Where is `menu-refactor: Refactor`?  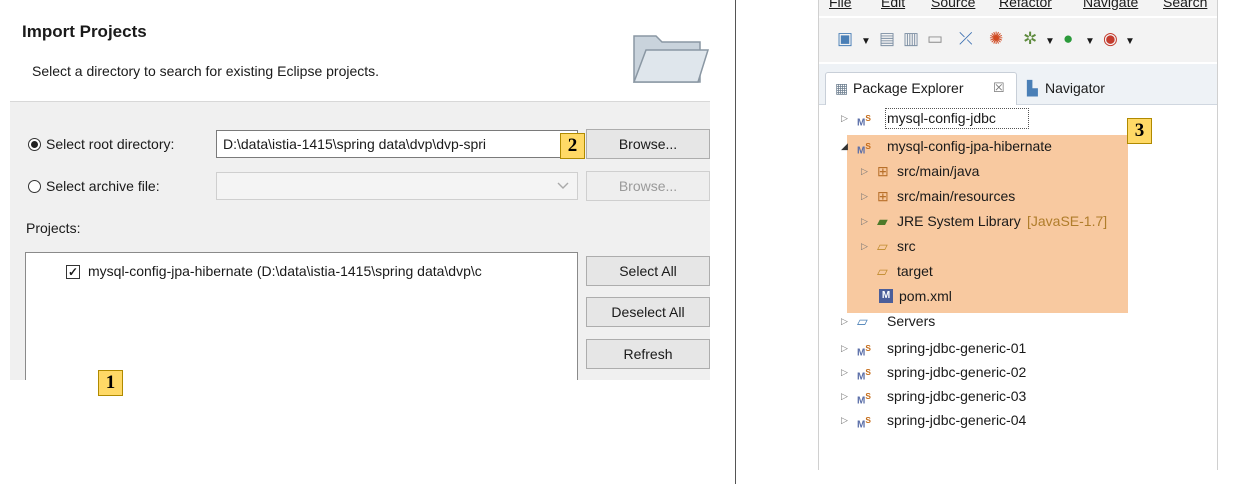
menu-refactor: Refactor is located at coordinates (1025, 5).